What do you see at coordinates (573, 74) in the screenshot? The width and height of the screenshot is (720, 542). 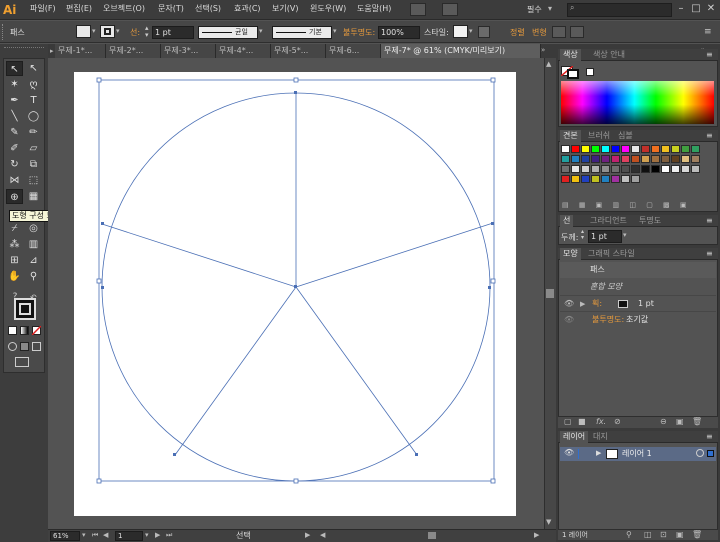 I see `stroke-swatch` at bounding box center [573, 74].